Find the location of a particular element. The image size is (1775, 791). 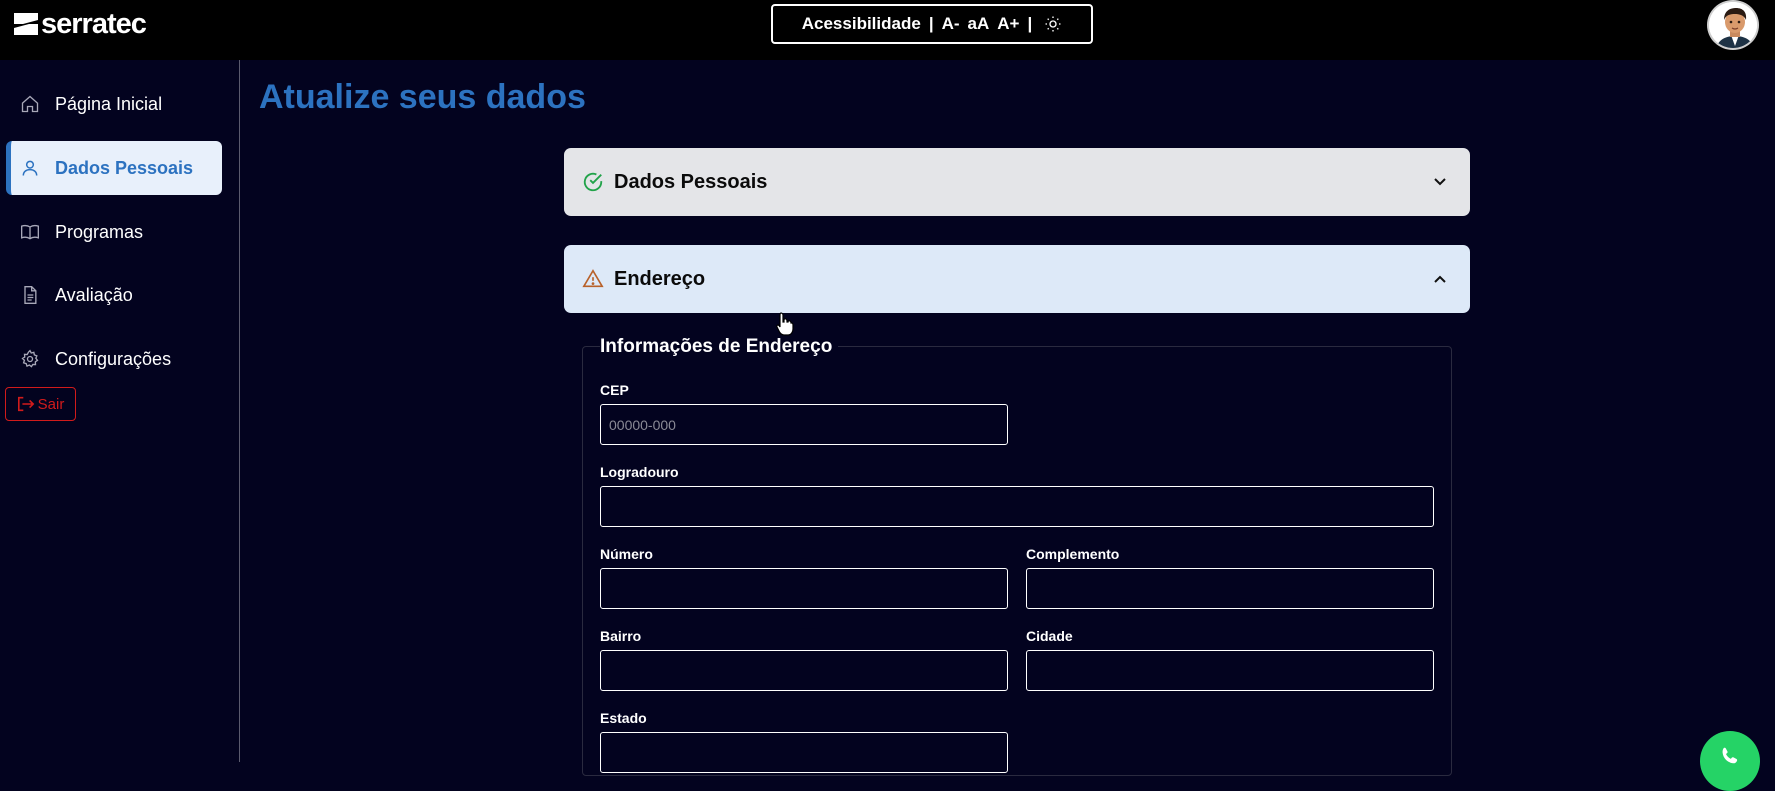

address-form-legend: Informações de Endereço is located at coordinates (719, 347).